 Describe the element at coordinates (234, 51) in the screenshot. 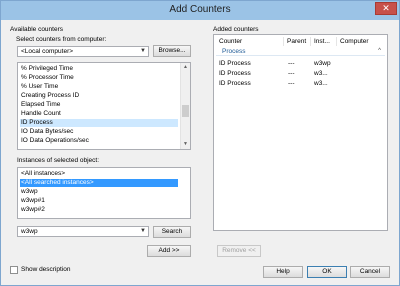

I see `group-label: Process` at that location.